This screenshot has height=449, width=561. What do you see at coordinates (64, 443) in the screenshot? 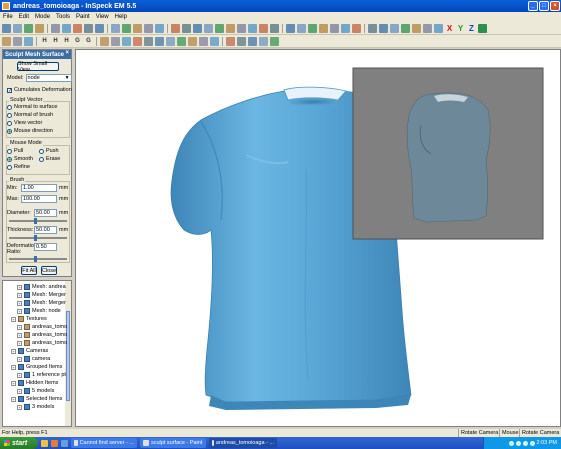
I see `ie-quicklaunch-icon` at bounding box center [64, 443].